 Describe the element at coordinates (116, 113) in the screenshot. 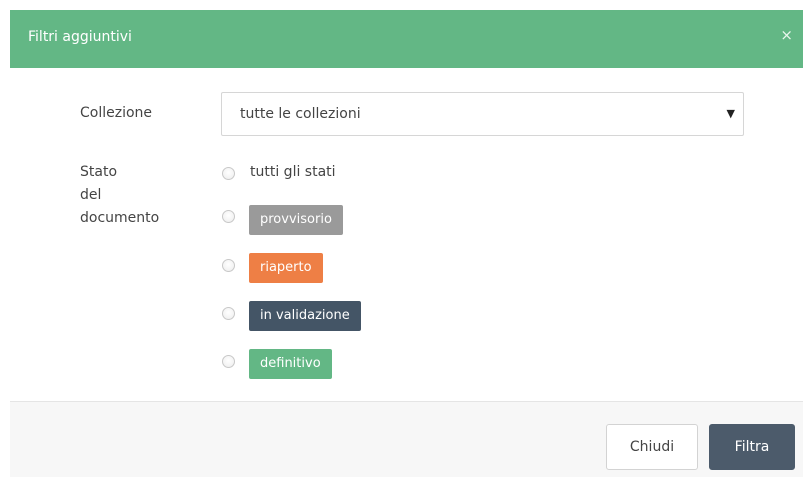

I see `collection-label: Collezione` at that location.